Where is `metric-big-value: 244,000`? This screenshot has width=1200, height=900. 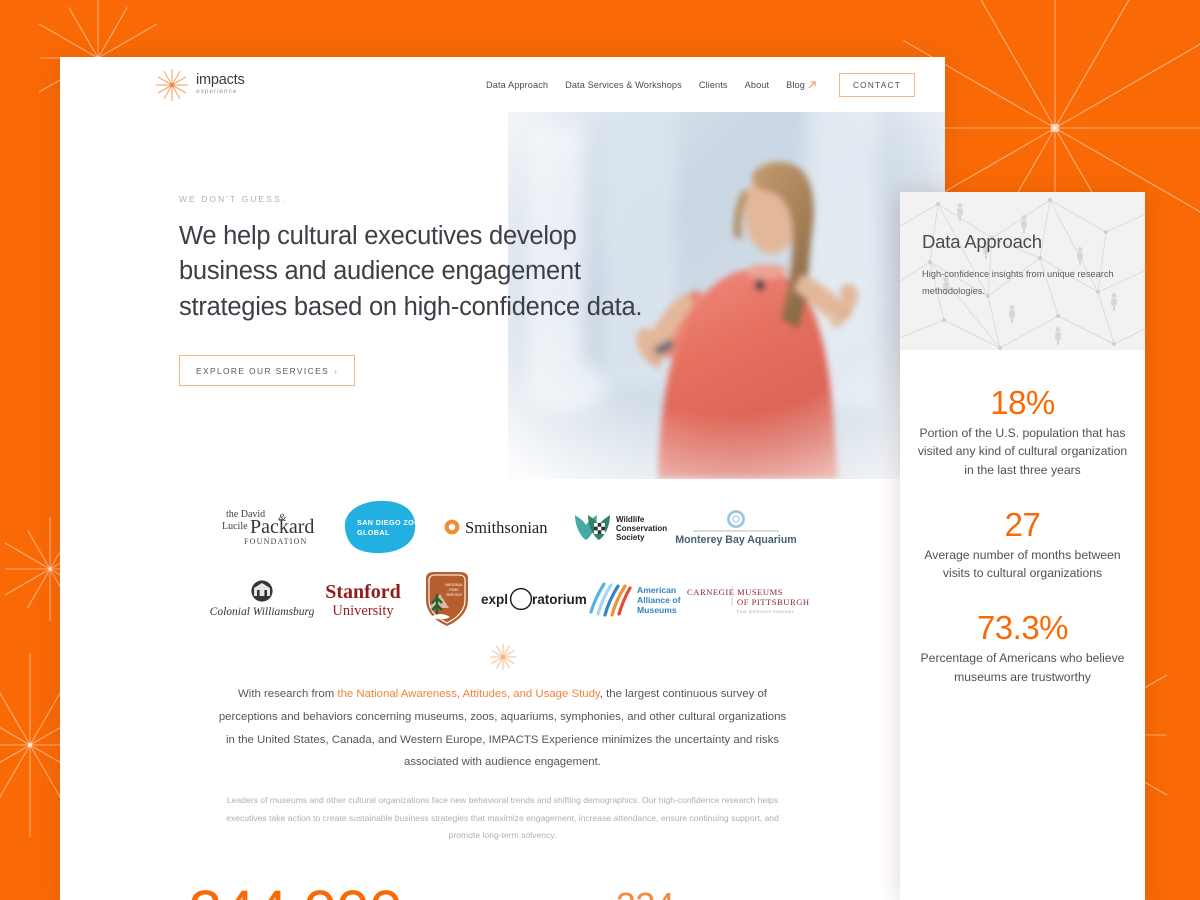 metric-big-value: 244,000 is located at coordinates (295, 891).